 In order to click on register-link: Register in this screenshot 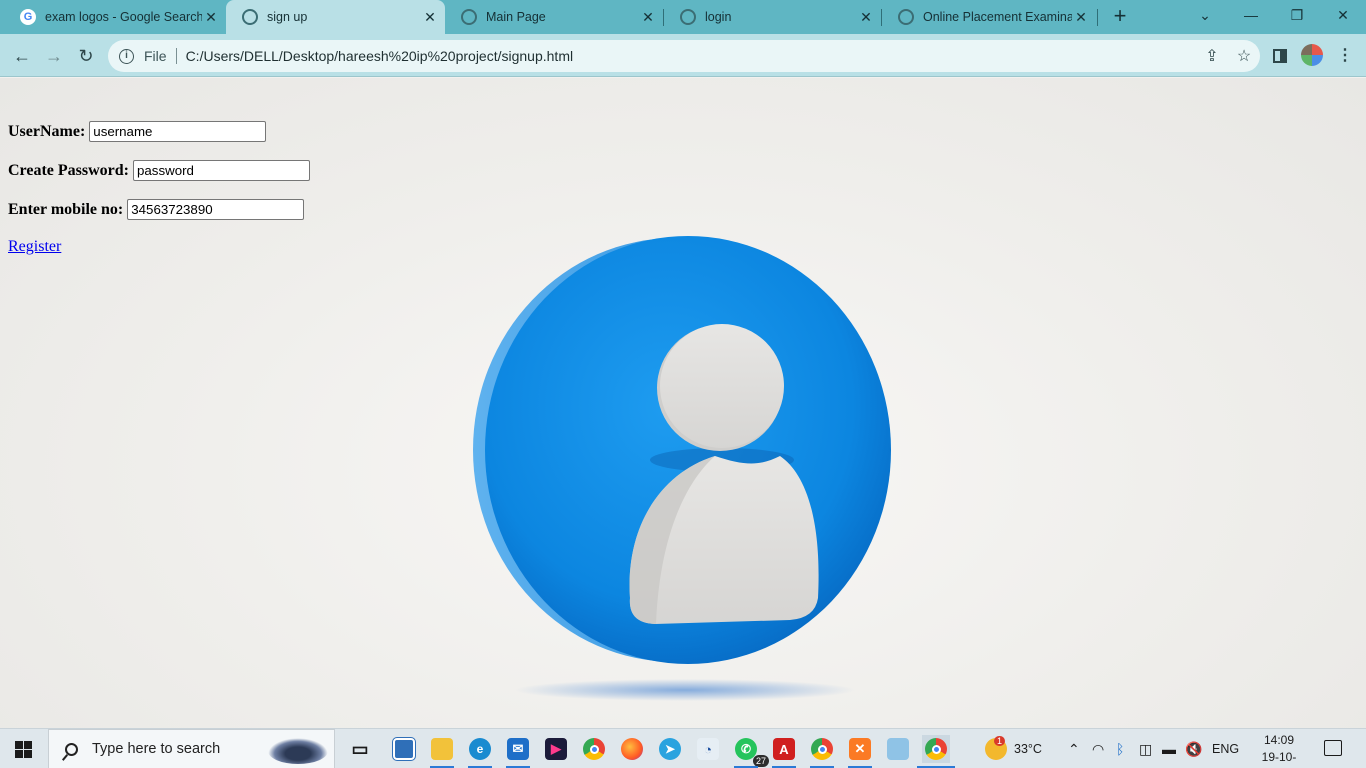, I will do `click(34, 247)`.